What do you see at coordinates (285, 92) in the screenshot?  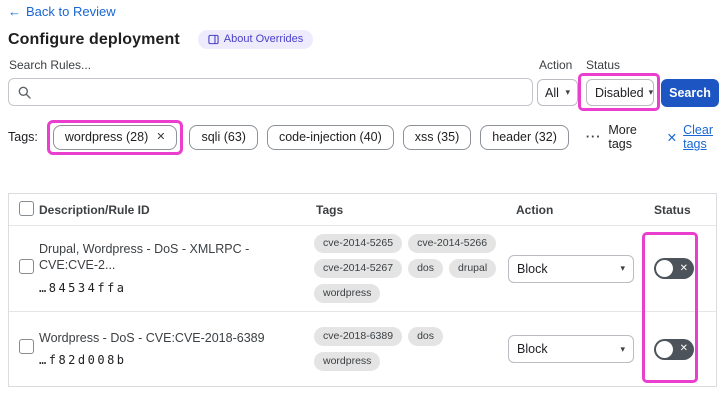 I see `search-rules-input` at bounding box center [285, 92].